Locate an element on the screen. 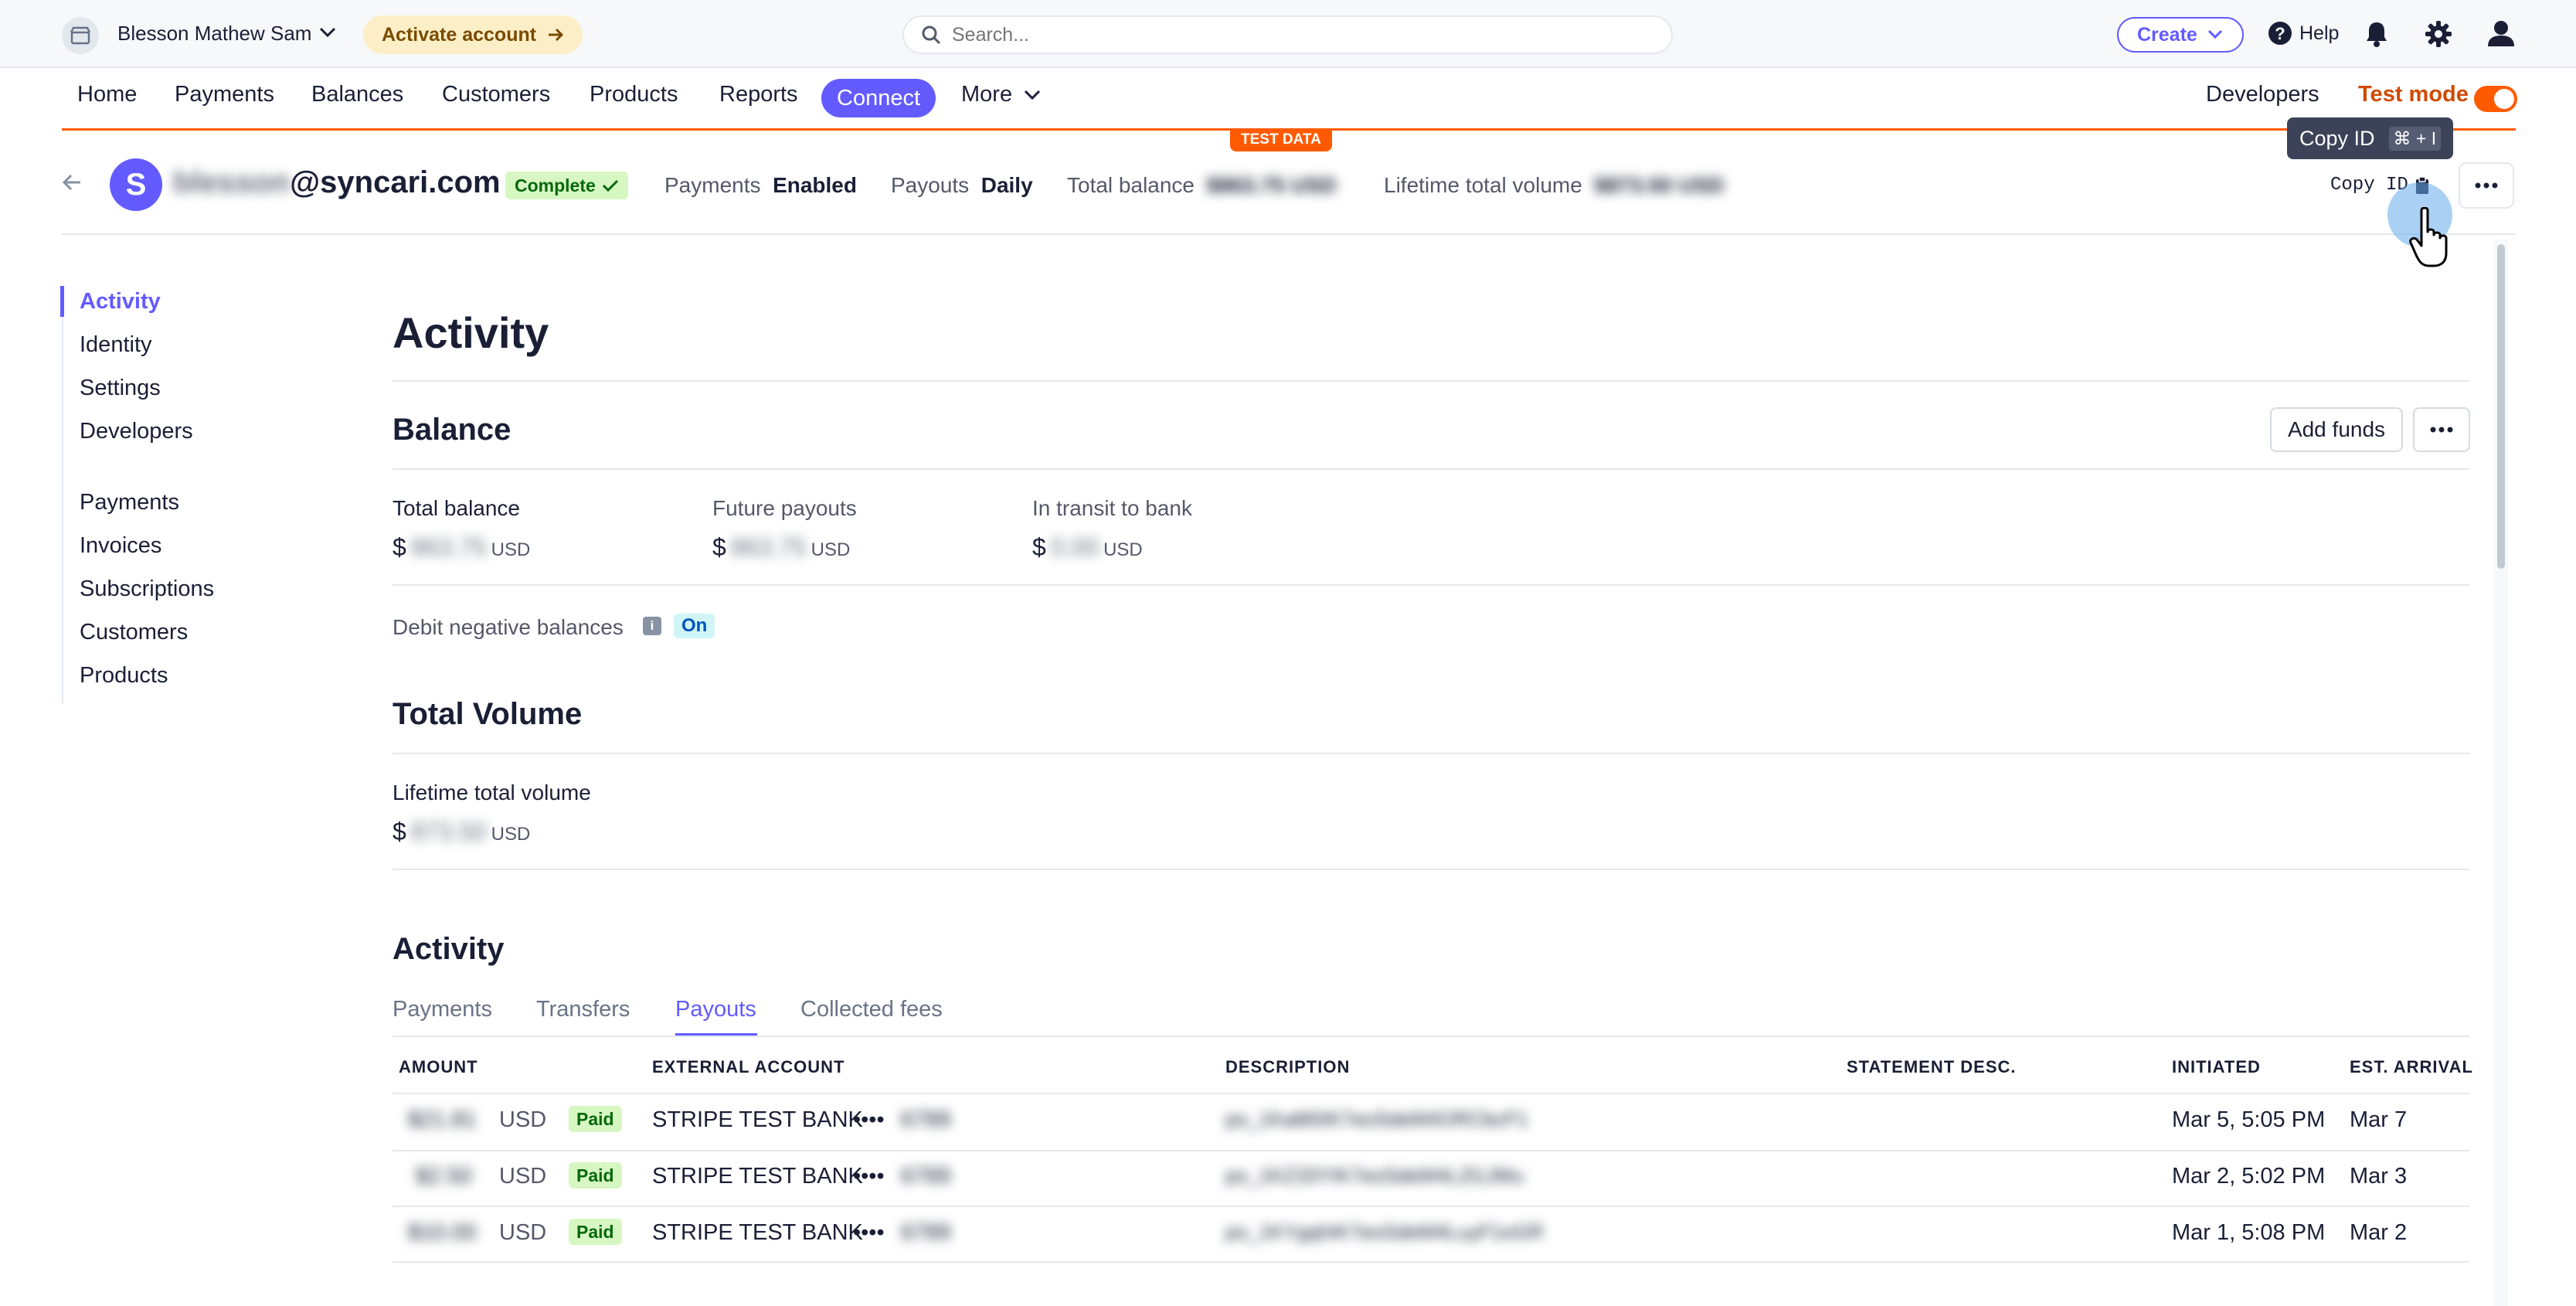  sidebar-item-products: Products is located at coordinates (124, 676).